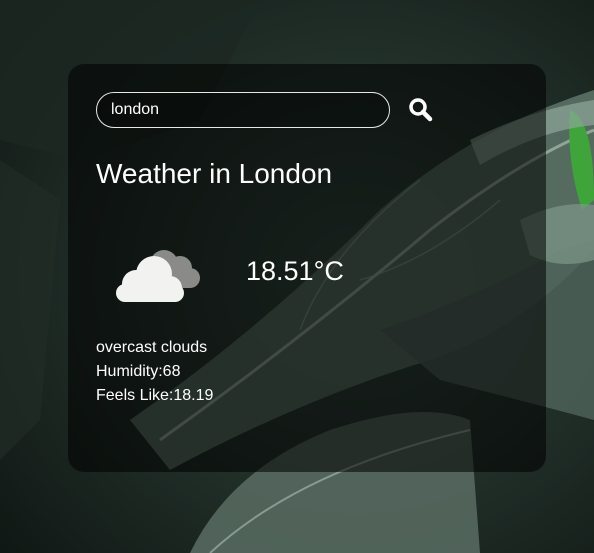  What do you see at coordinates (156, 275) in the screenshot?
I see `overcast-cloud-icon` at bounding box center [156, 275].